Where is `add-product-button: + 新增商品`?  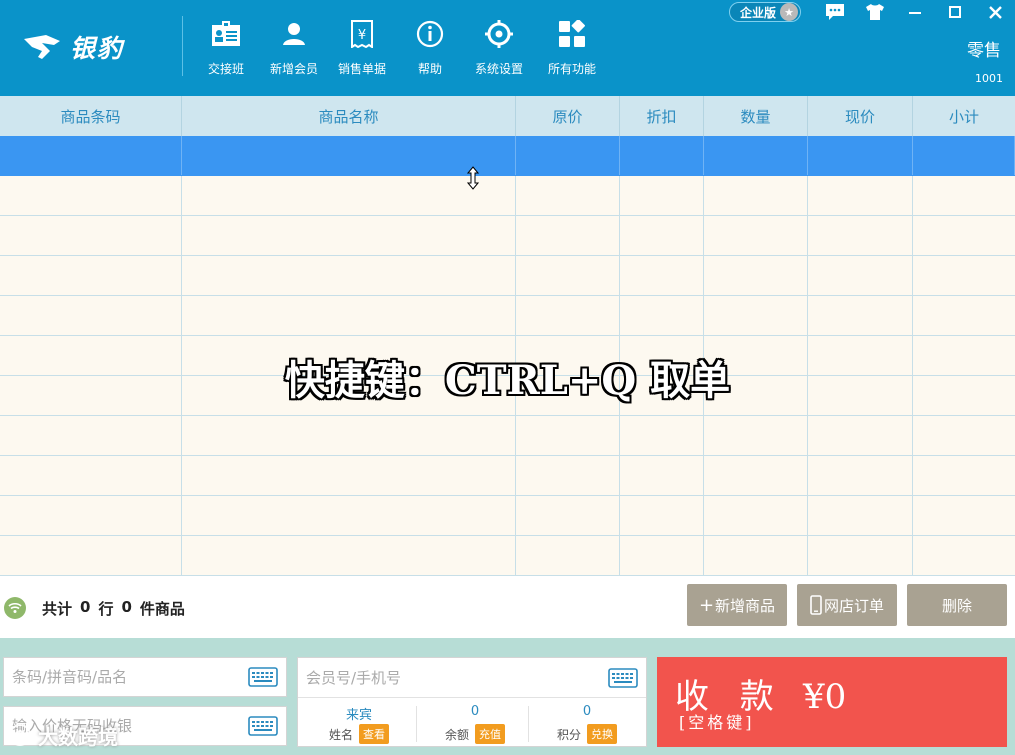 add-product-button: + 新增商品 is located at coordinates (737, 605).